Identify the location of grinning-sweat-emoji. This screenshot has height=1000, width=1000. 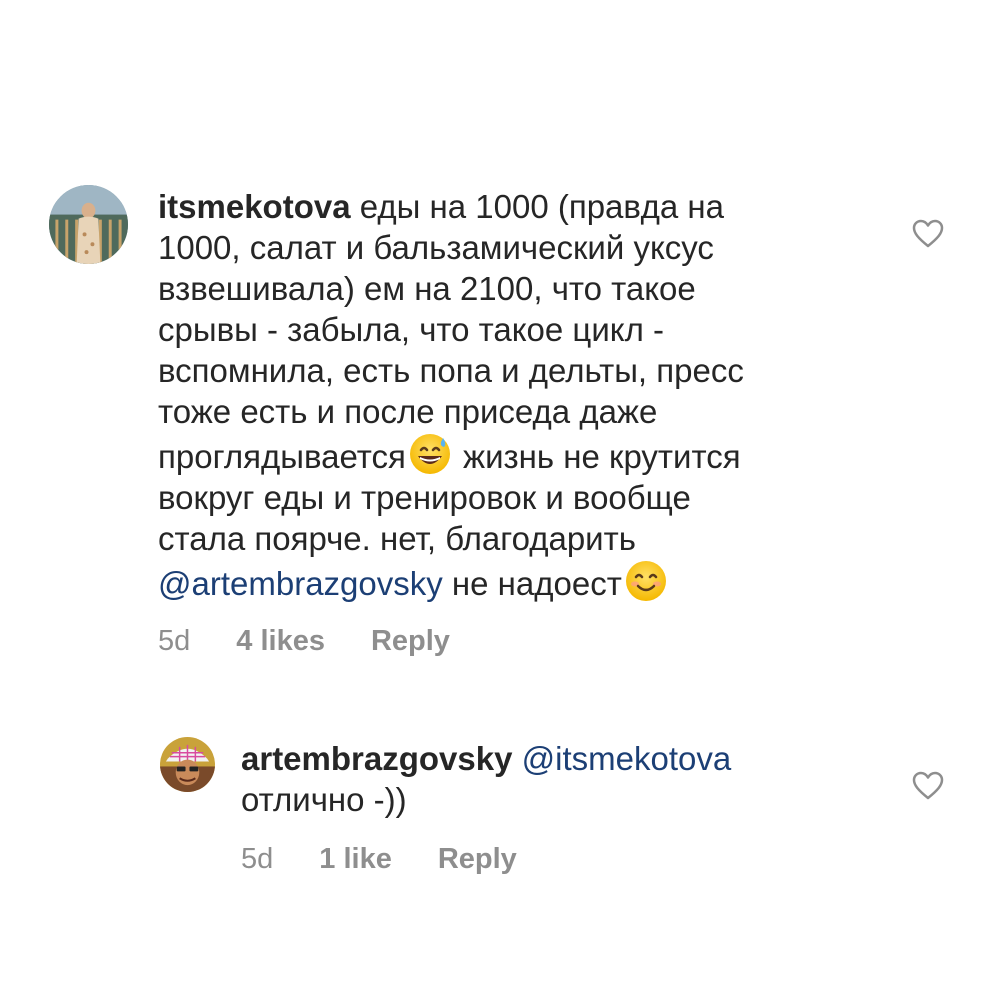
(430, 454).